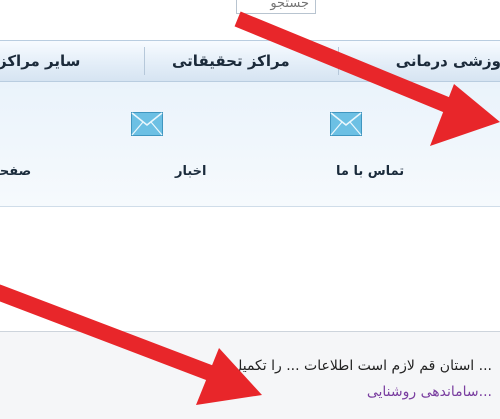 The width and height of the screenshot is (500, 419). What do you see at coordinates (385, 144) in the screenshot?
I see `quick-link-contact-us: تماس با ما` at bounding box center [385, 144].